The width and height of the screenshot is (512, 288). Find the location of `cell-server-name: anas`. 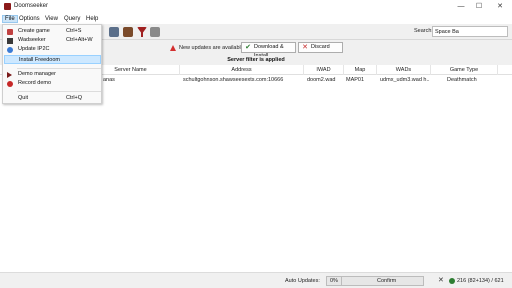

cell-server-name: anas is located at coordinates (109, 80).